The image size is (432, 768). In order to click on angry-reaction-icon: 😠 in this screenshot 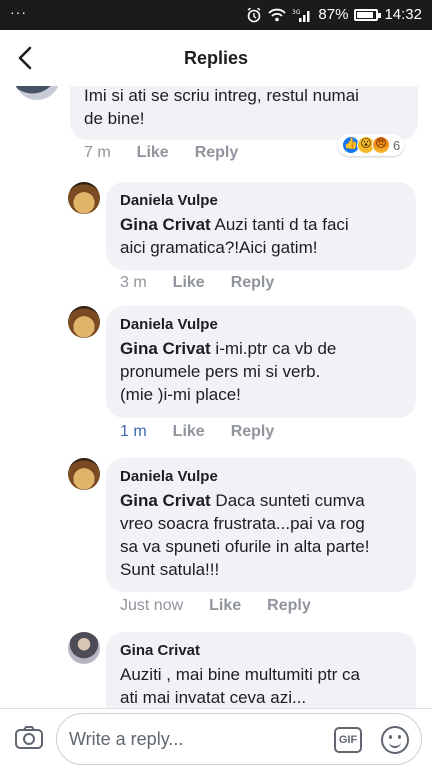, I will do `click(381, 145)`.